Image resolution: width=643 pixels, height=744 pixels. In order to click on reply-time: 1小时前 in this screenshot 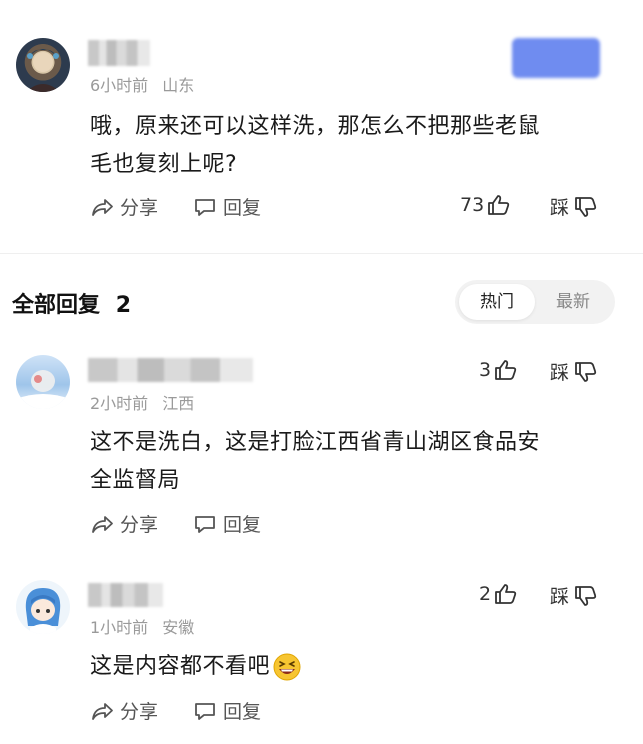, I will do `click(119, 627)`.